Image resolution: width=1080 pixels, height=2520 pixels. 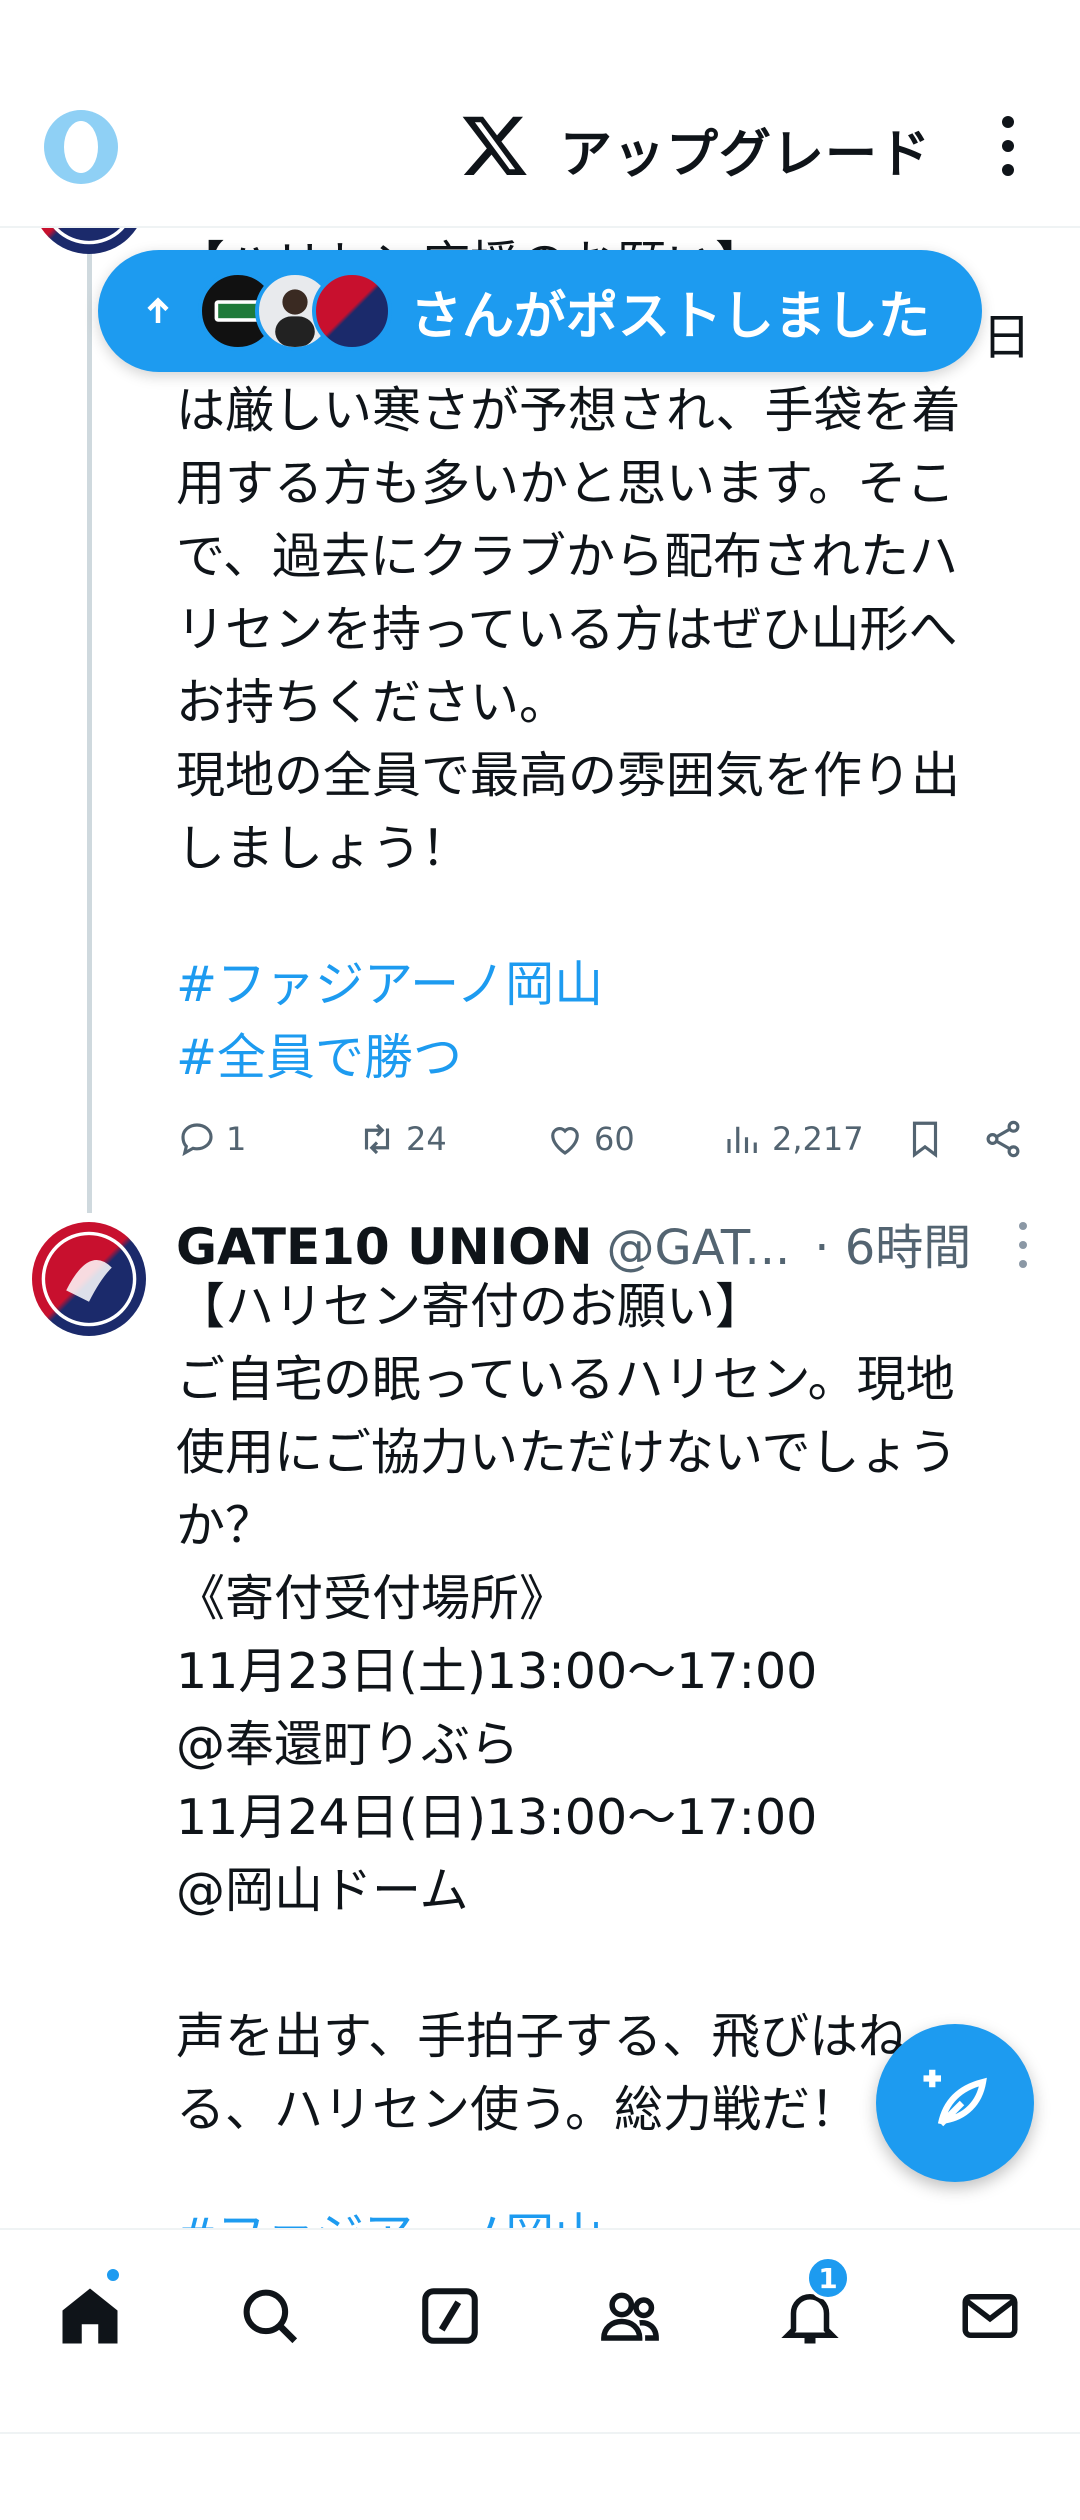 I want to click on nav-grok, so click(x=450, y=2316).